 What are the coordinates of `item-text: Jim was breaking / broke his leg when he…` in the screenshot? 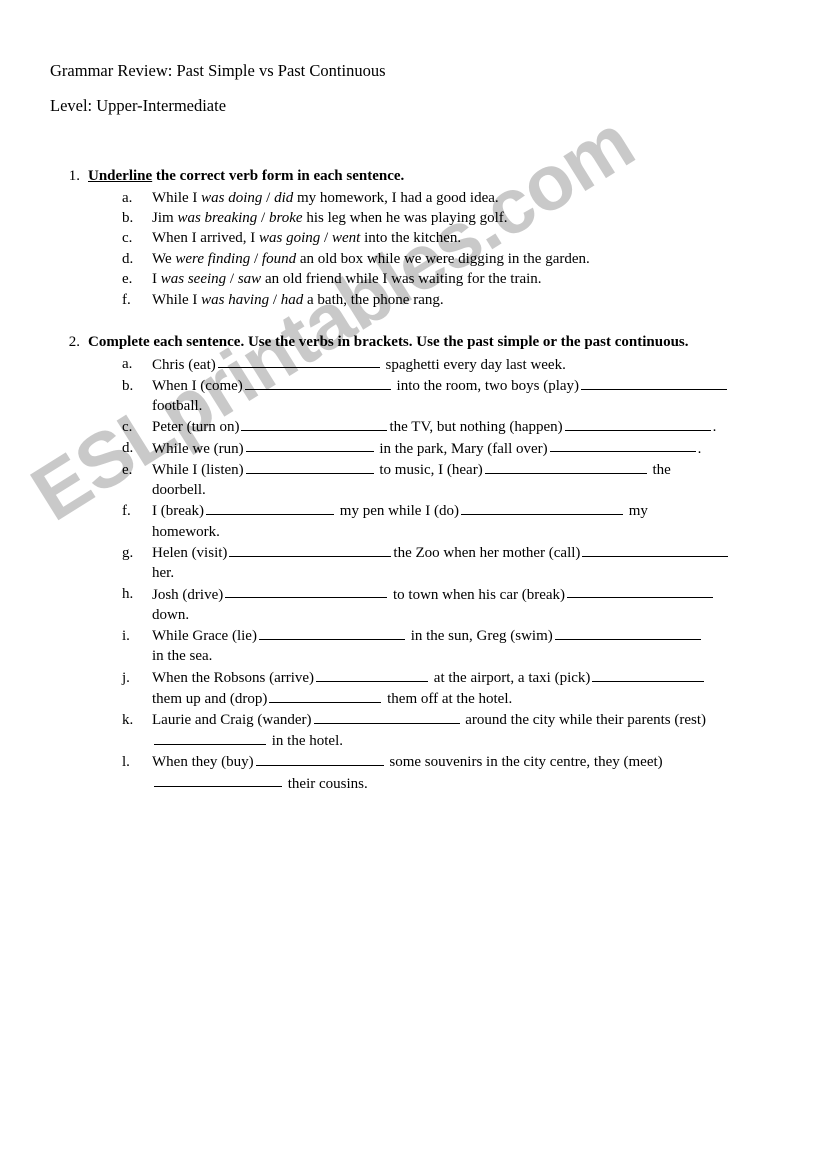 It's located at (470, 218).